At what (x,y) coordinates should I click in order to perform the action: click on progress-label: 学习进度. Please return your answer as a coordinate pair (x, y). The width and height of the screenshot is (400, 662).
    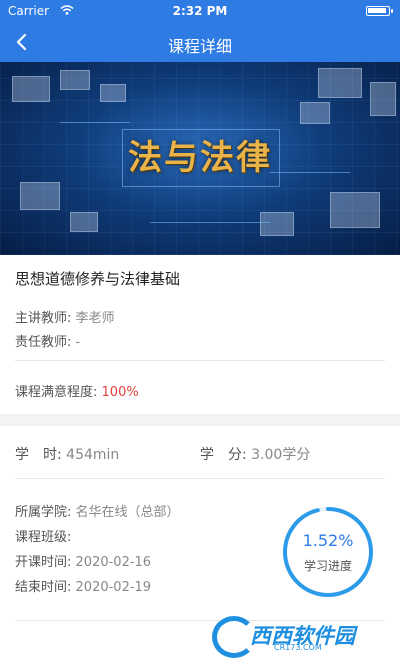
    Looking at the image, I should click on (327, 566).